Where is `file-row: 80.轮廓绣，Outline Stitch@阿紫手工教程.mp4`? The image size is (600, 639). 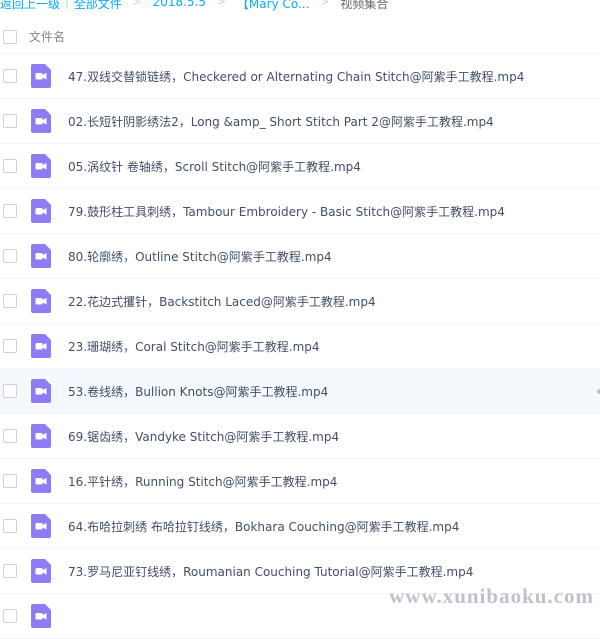 file-row: 80.轮廓绣，Outline Stitch@阿紫手工教程.mp4 is located at coordinates (300, 256).